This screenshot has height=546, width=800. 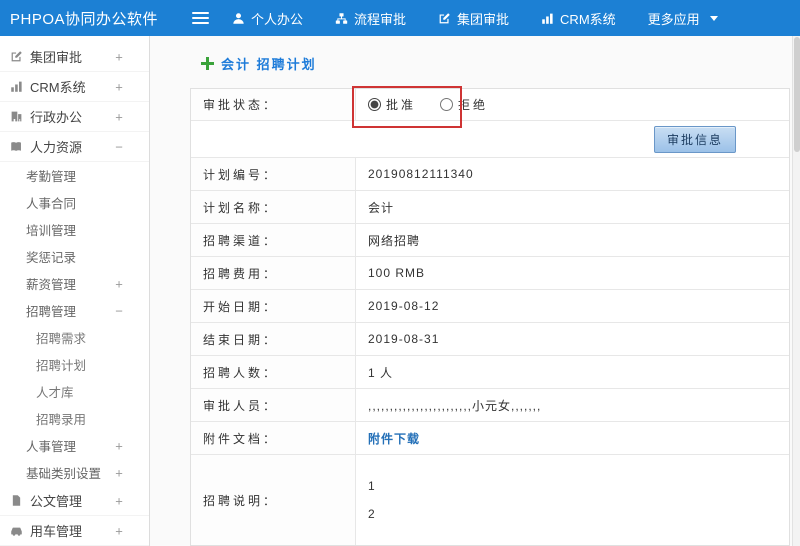 What do you see at coordinates (273, 207) in the screenshot?
I see `field-label: 计划名称：` at bounding box center [273, 207].